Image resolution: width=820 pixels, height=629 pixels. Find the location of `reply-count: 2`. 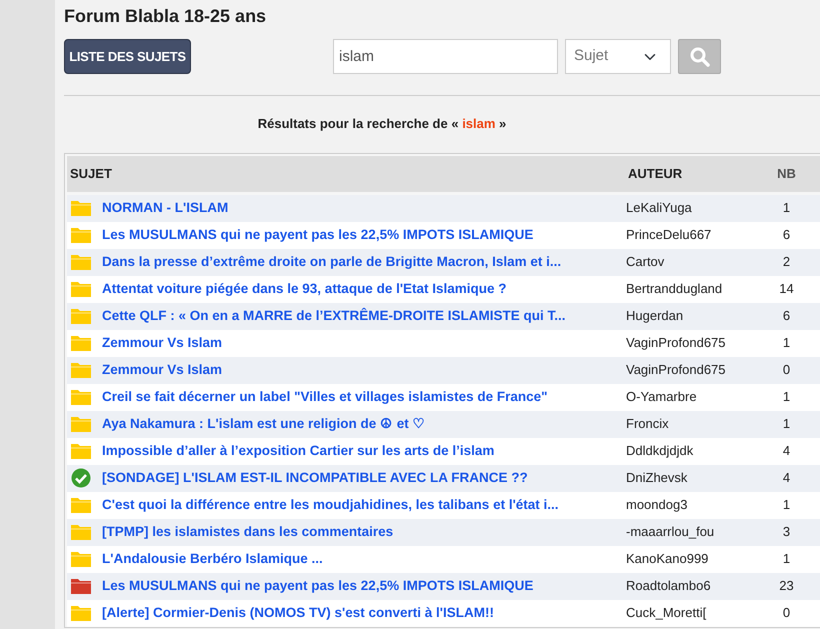

reply-count: 2 is located at coordinates (787, 262).